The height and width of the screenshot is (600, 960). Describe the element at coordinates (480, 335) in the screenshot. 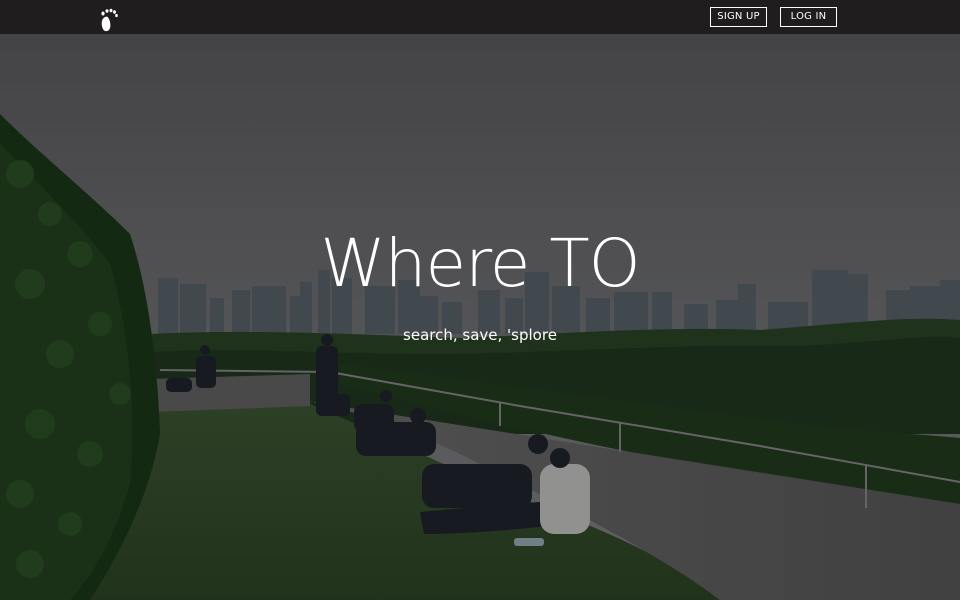

I see `hero-subtitle: search, save, 'splore` at that location.